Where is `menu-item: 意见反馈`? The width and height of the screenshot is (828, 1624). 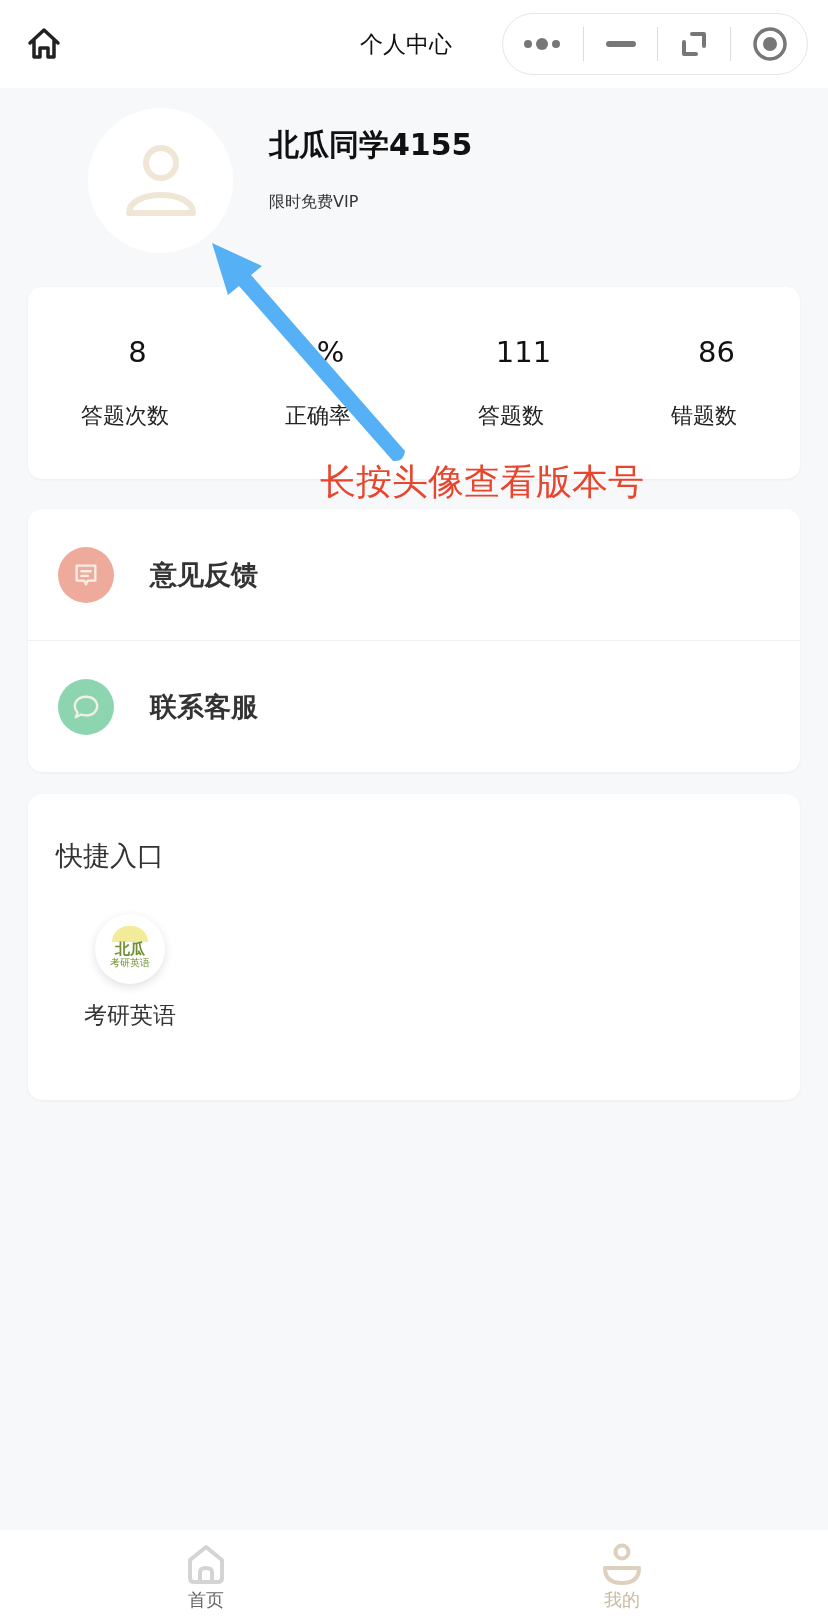
menu-item: 意见反馈 is located at coordinates (414, 574).